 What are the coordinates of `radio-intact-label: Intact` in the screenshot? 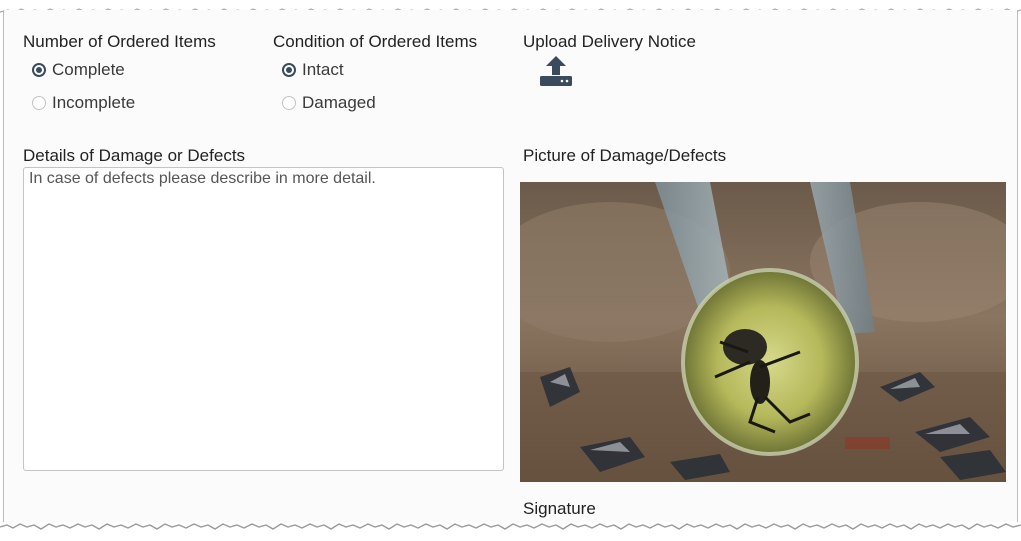 It's located at (323, 69).